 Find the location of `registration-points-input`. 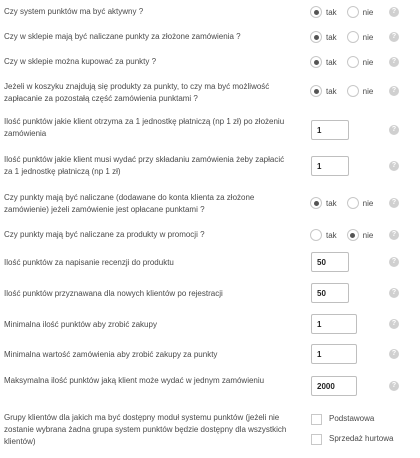

registration-points-input is located at coordinates (330, 293).